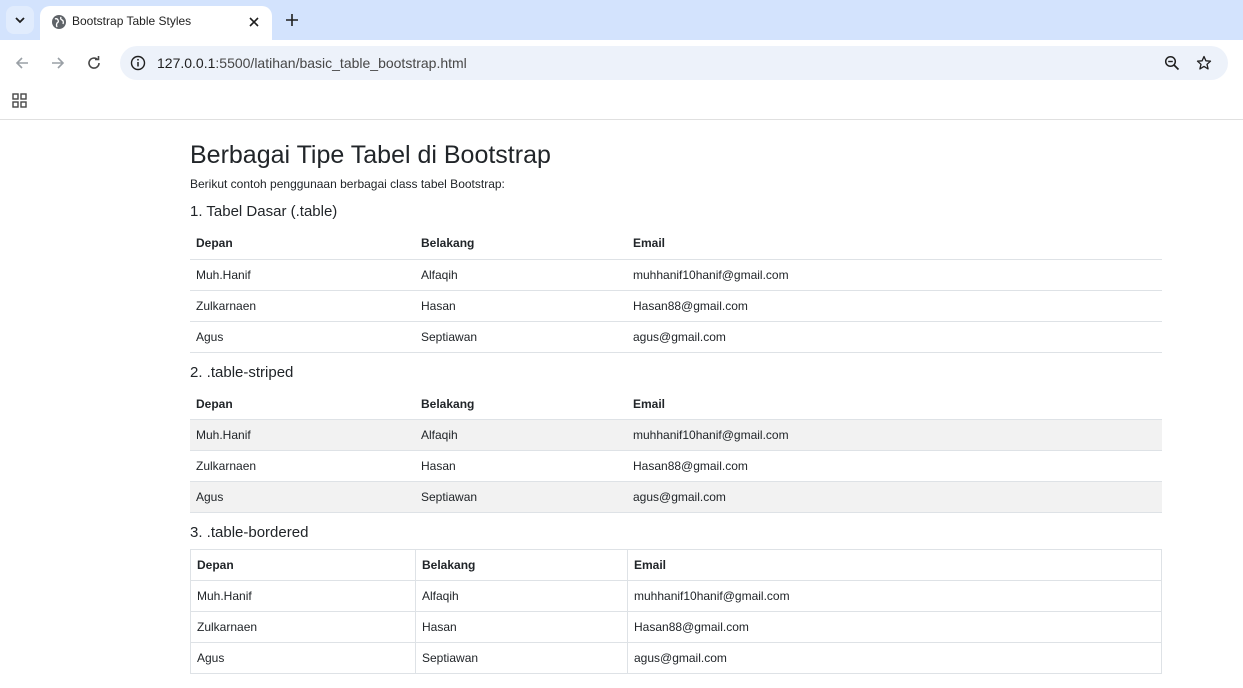 Image resolution: width=1243 pixels, height=688 pixels. I want to click on bookmarks-bar, so click(621, 103).